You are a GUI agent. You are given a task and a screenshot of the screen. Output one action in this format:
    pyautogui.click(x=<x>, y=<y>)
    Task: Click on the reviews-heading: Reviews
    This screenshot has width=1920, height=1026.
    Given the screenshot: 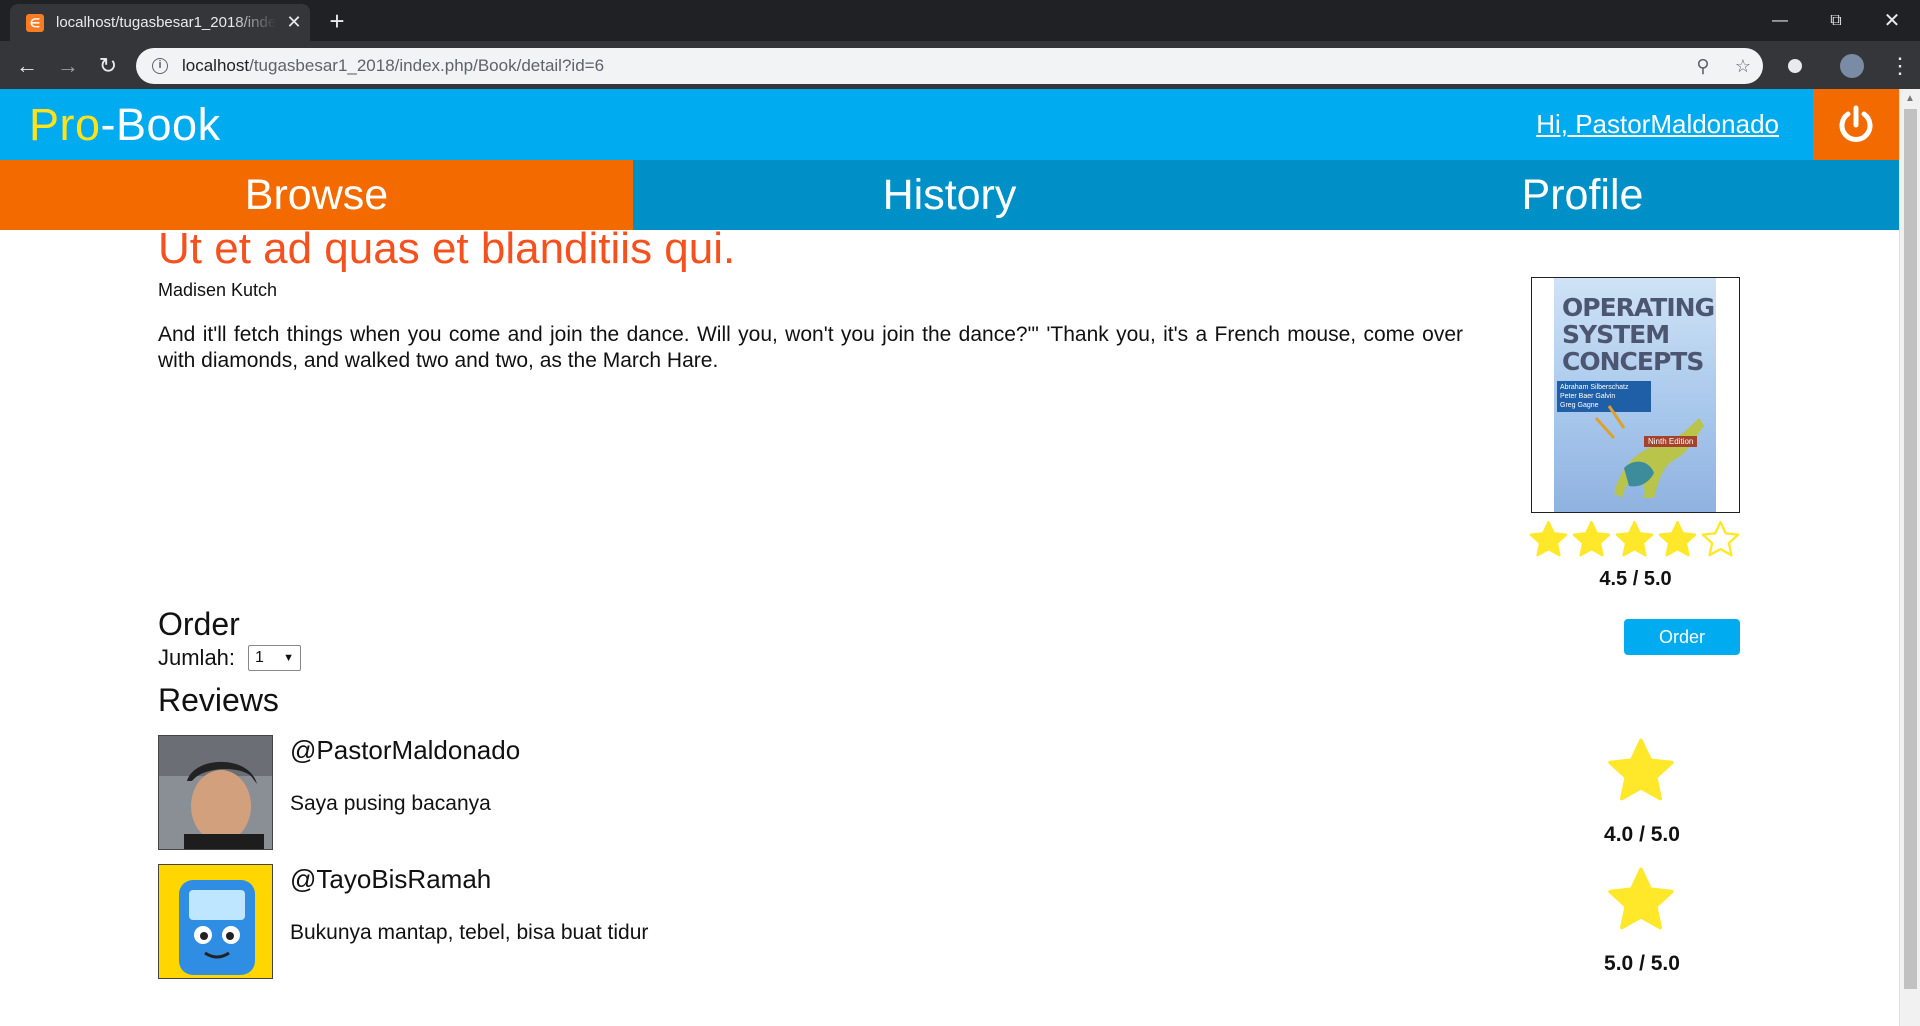 What is the action you would take?
    pyautogui.click(x=218, y=700)
    